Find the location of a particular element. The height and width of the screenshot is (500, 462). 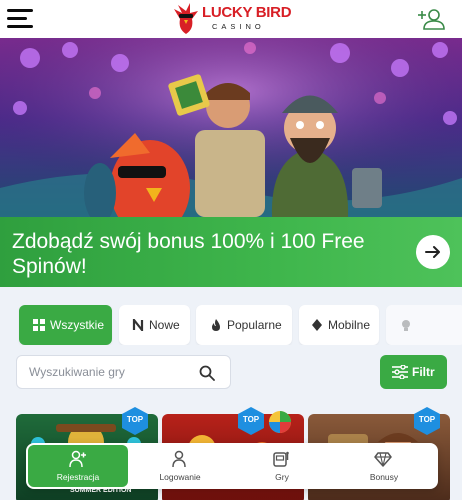

bottom-navigation: Rejestracja Logowanie Gry Bonusy is located at coordinates (232, 466).